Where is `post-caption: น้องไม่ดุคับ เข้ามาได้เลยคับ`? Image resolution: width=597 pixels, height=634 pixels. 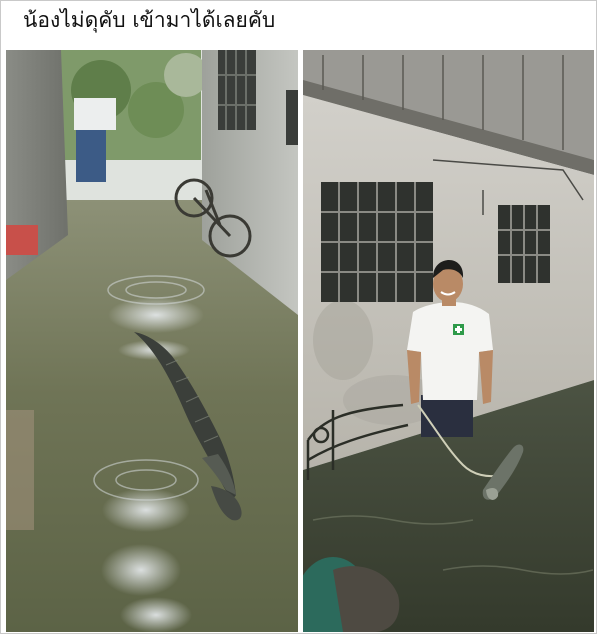
post-caption: น้องไม่ดุคับ เข้ามาได้เลยคับ is located at coordinates (149, 20).